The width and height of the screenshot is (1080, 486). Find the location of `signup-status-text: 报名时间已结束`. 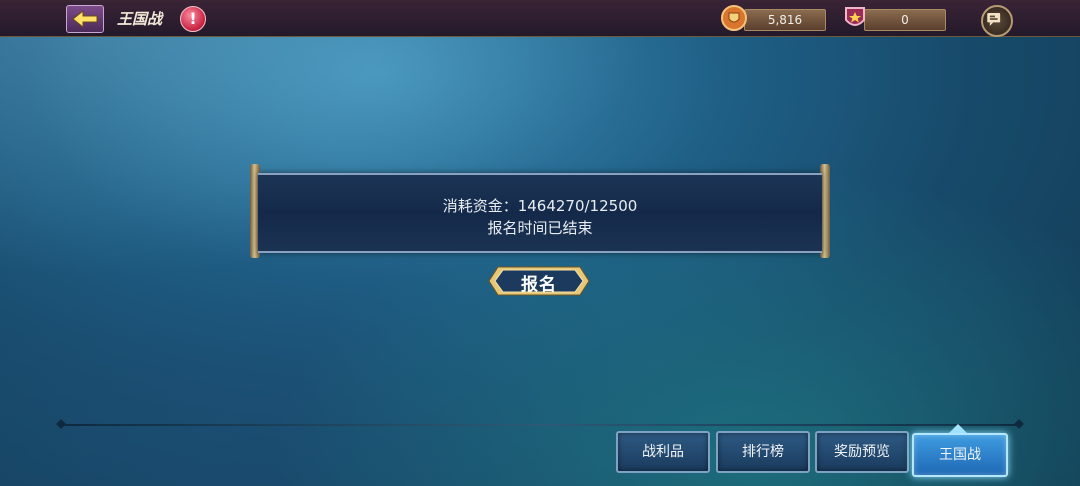

signup-status-text: 报名时间已结束 is located at coordinates (540, 228).